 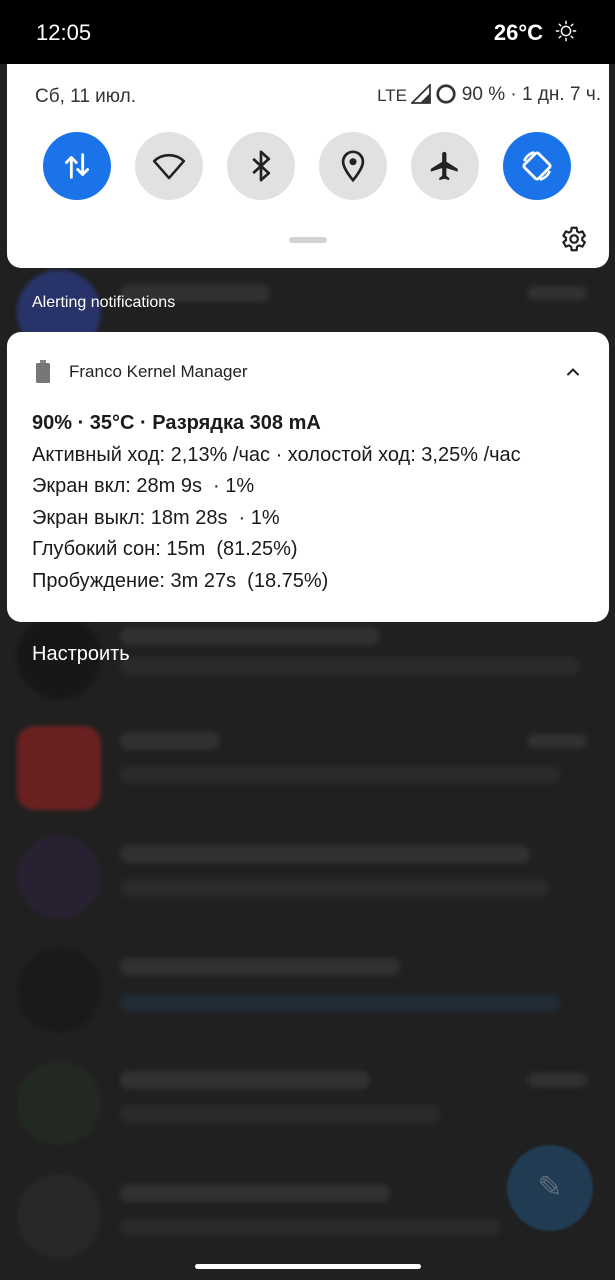 I want to click on app-name: Franco Kernel Manager, so click(x=158, y=371).